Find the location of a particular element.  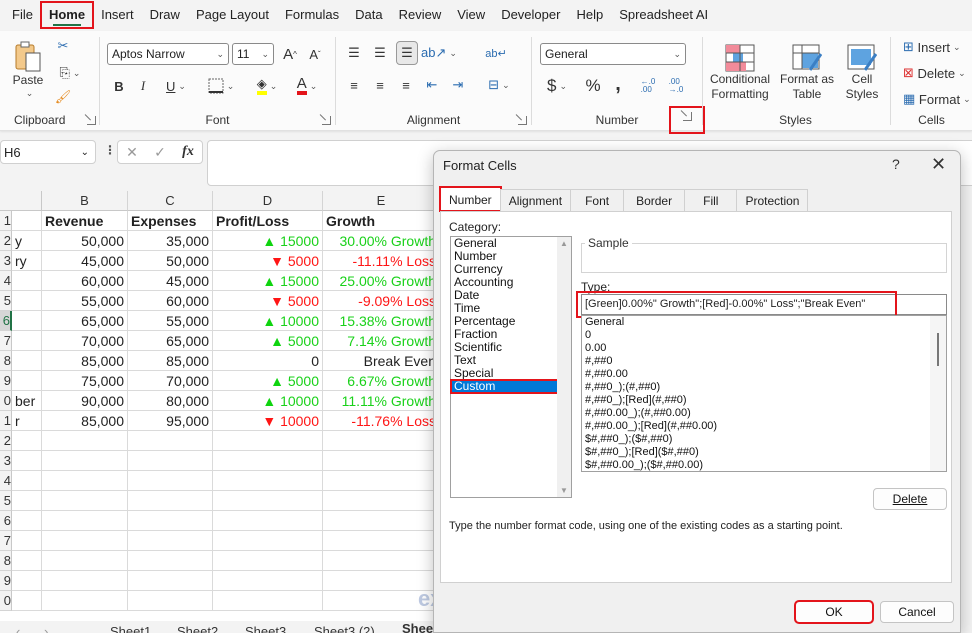

format-code-item: 0.00 is located at coordinates (764, 348).